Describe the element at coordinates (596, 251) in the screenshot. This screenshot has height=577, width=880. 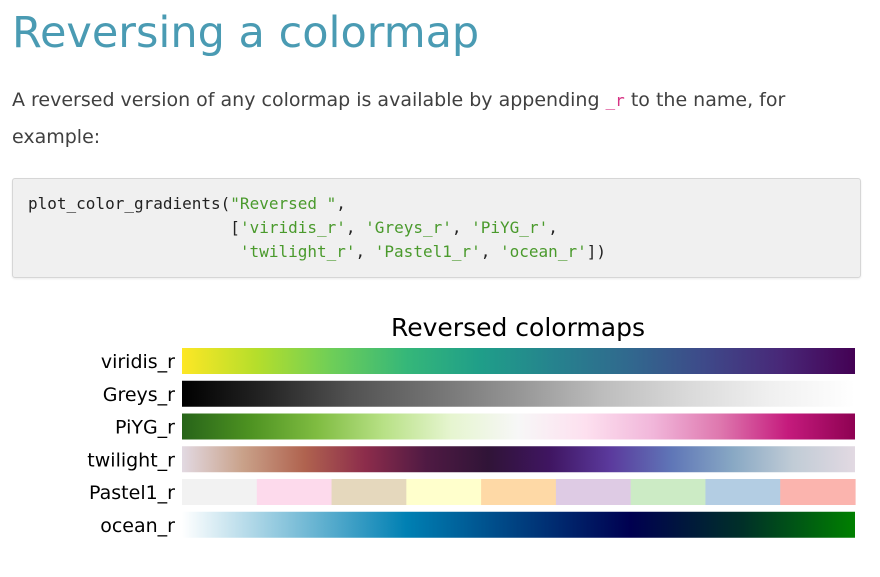
I see `code-close: ])` at that location.